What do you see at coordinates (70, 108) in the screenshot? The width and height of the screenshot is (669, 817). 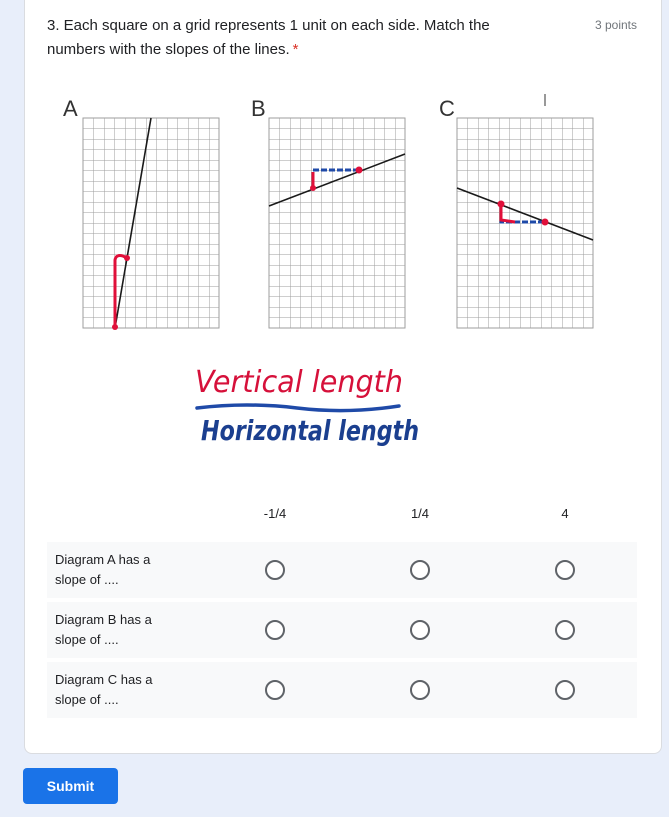 I see `panel-label-a: A` at bounding box center [70, 108].